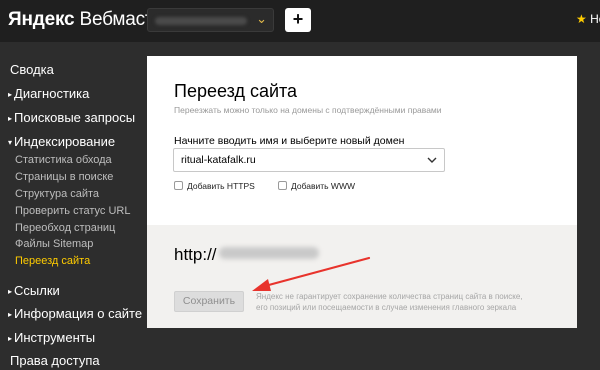 The height and width of the screenshot is (370, 600). I want to click on chevron-down-icon, so click(432, 160).